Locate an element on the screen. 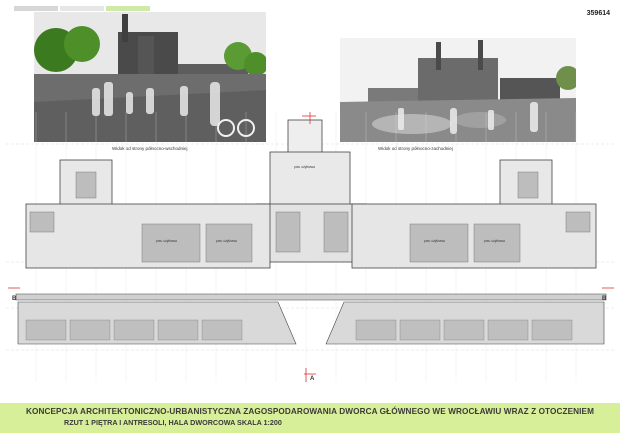  section-marker-right: B is located at coordinates (604, 299).